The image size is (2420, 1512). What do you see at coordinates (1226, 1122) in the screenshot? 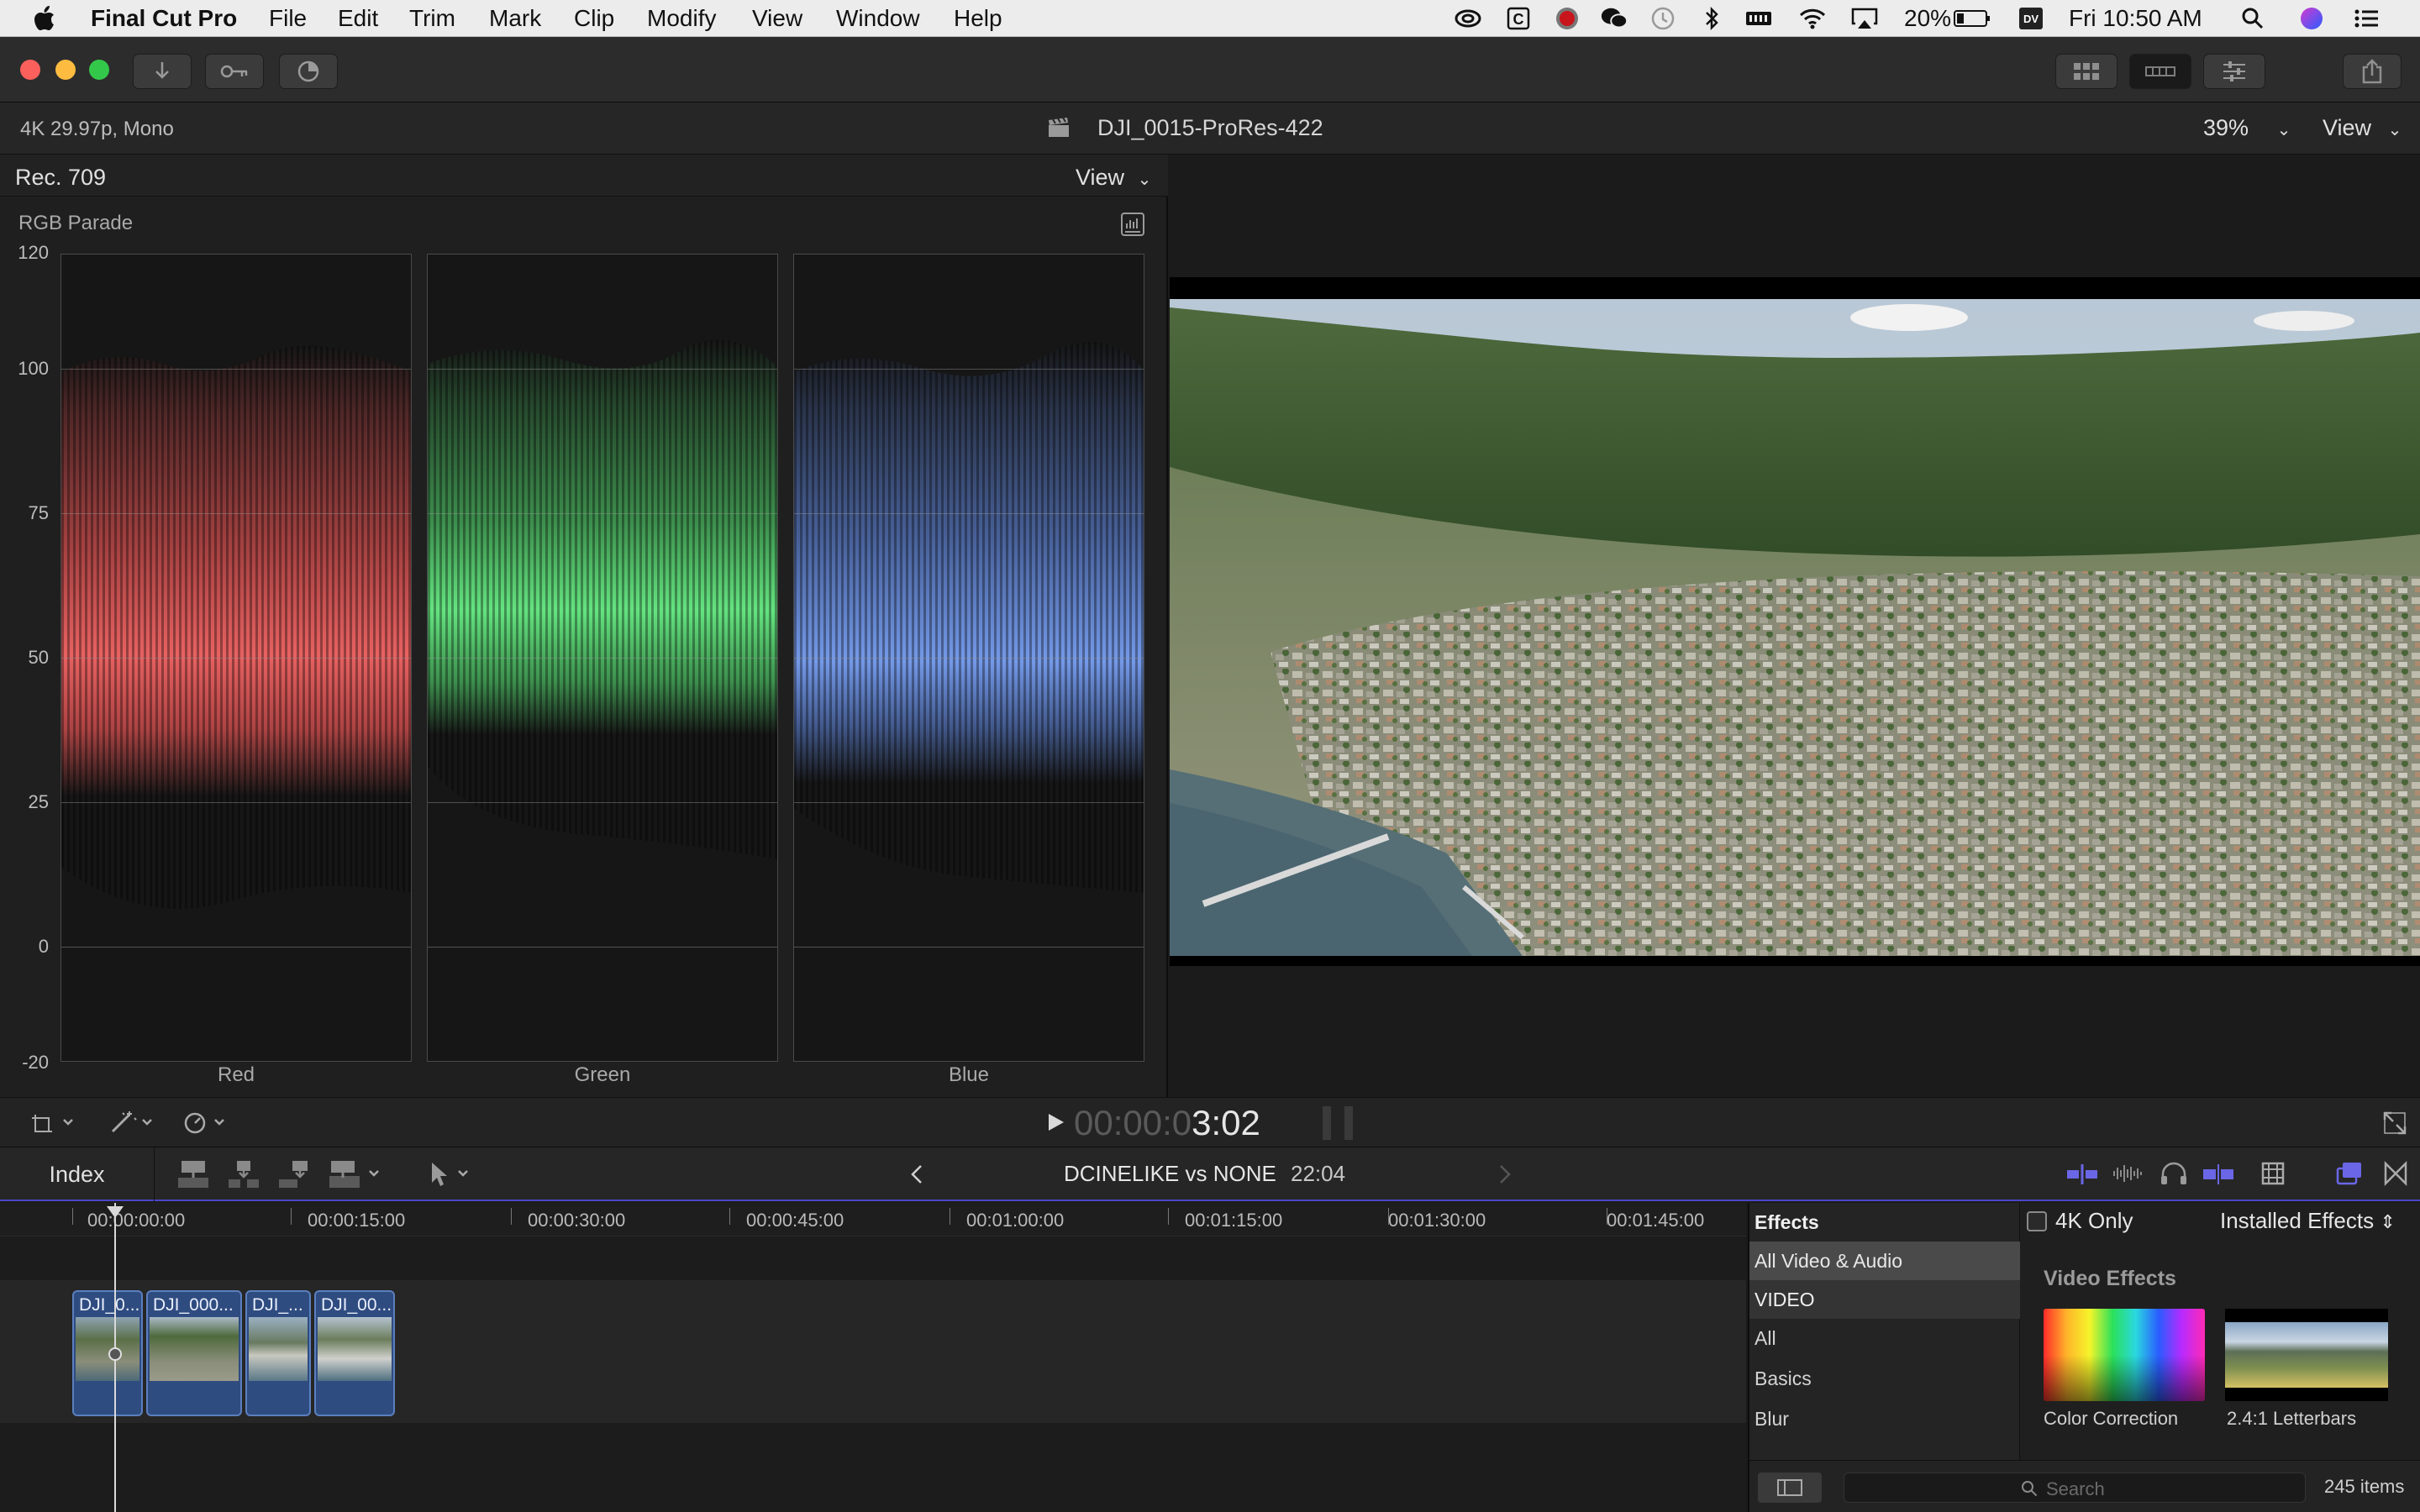
I see `timecode-current: 3:02` at bounding box center [1226, 1122].